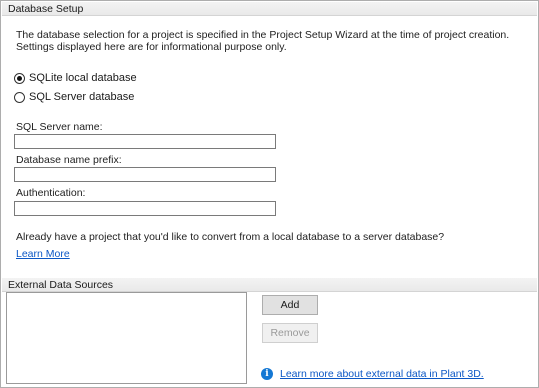  I want to click on remove-button: Remove, so click(290, 333).